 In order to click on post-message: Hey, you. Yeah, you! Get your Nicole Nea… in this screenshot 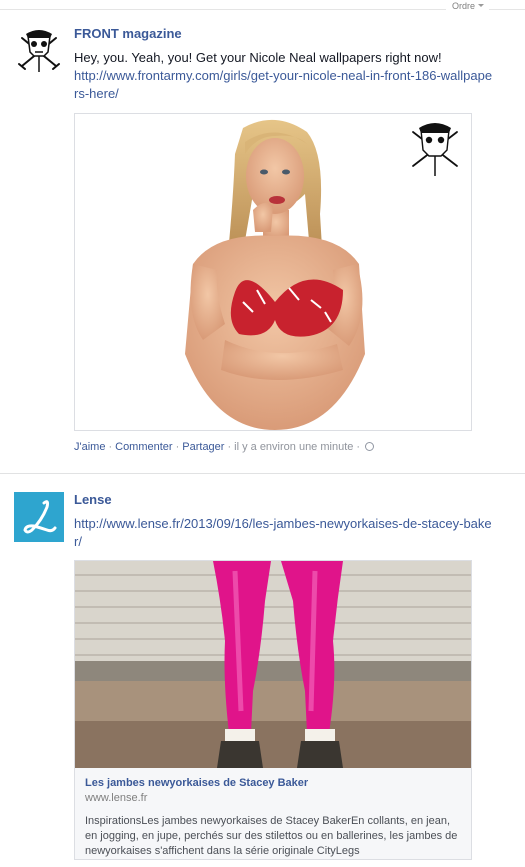, I will do `click(258, 57)`.